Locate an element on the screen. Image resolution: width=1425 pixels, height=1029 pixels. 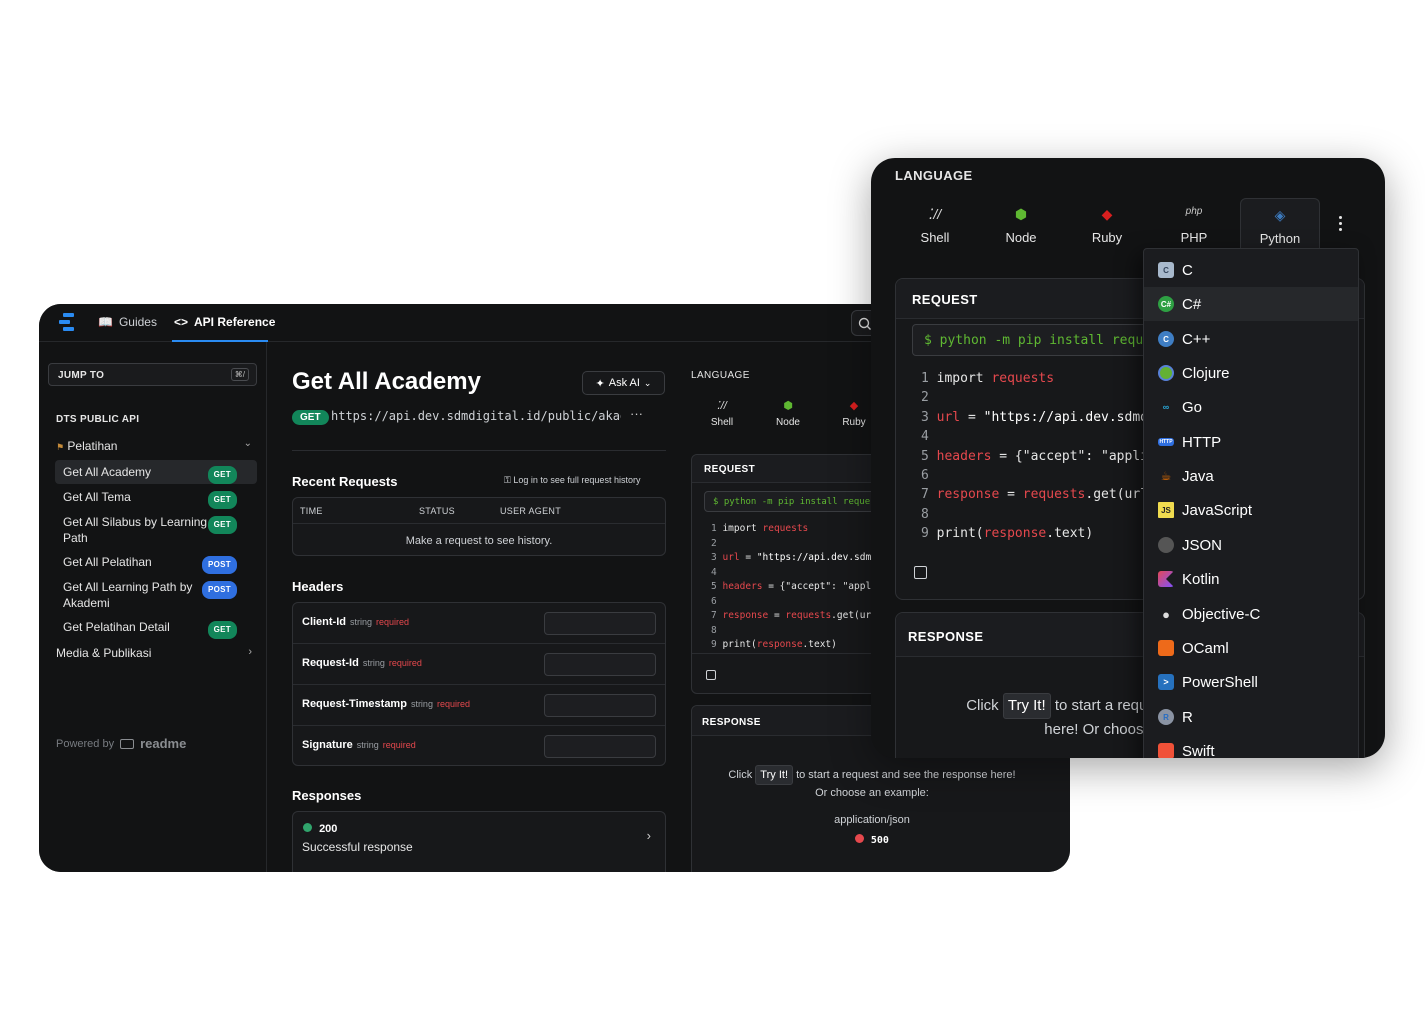
nav-api-reference: <> API Reference is located at coordinates (224, 322).